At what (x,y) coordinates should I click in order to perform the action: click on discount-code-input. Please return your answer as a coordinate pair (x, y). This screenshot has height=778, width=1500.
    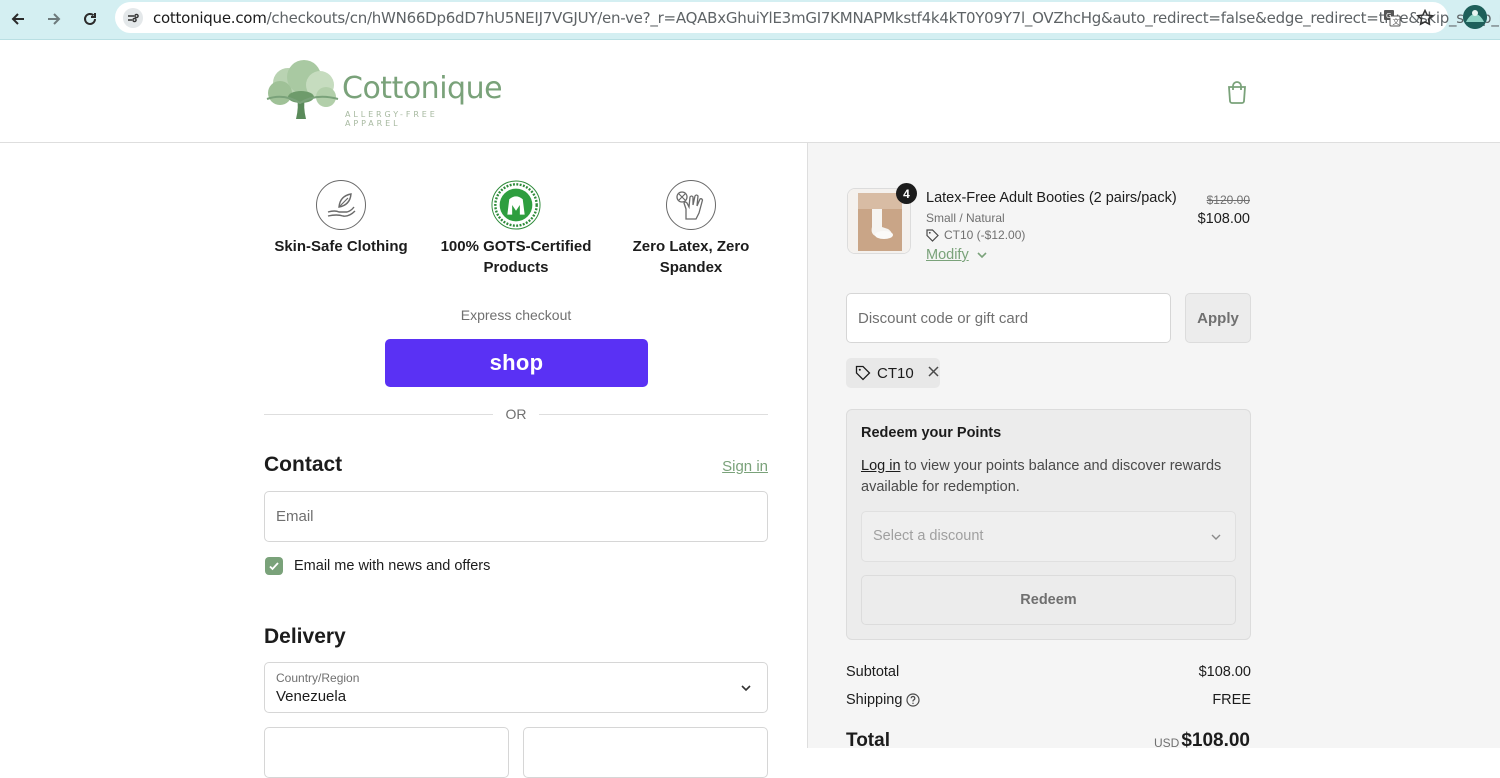
    Looking at the image, I should click on (1008, 318).